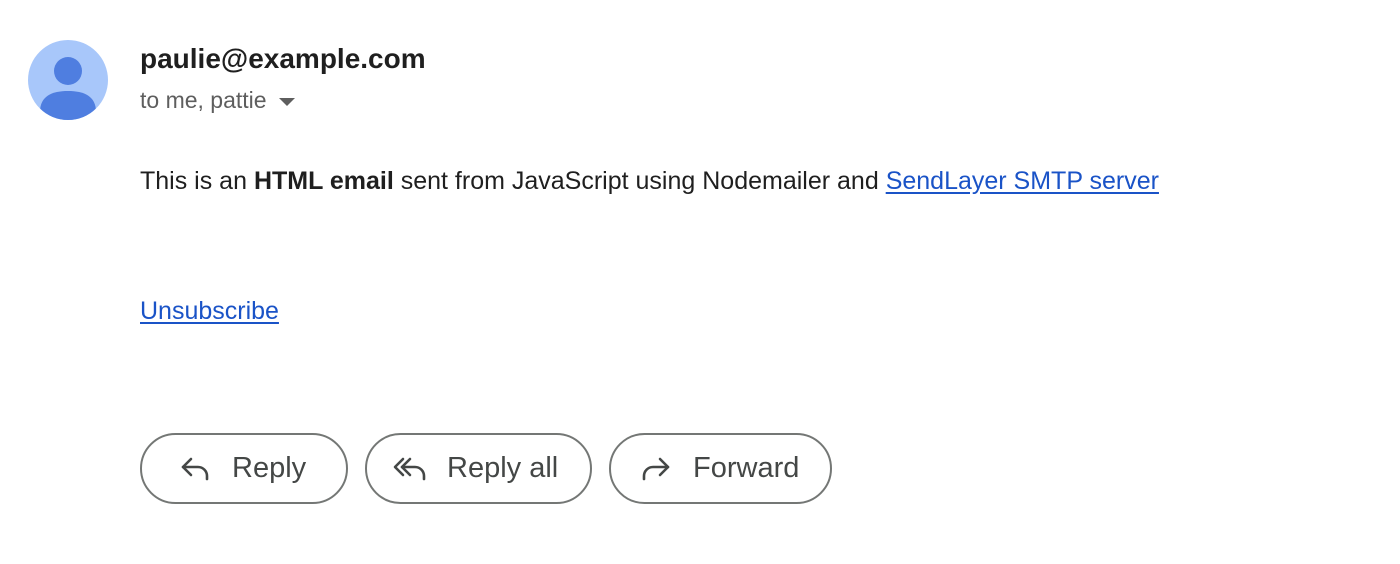  I want to click on recipients-line: to me, pattie, so click(217, 100).